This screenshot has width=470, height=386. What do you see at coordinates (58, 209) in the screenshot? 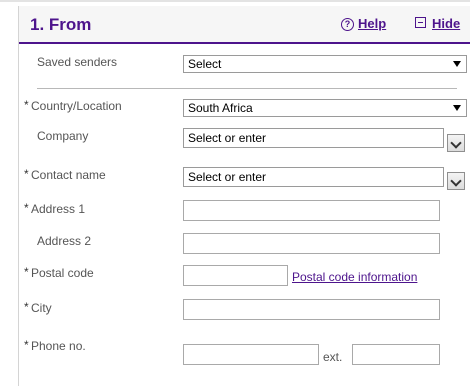
I see `address1-label: Address 1` at bounding box center [58, 209].